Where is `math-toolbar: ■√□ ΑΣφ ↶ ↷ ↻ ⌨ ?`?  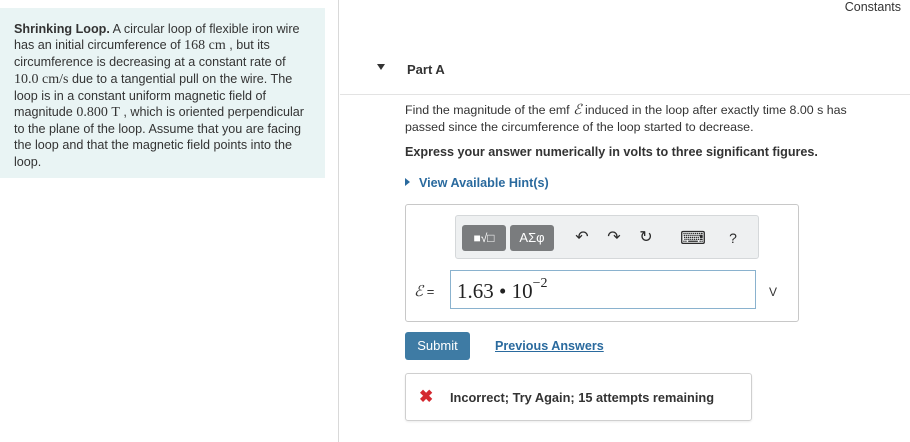
math-toolbar: ■√□ ΑΣφ ↶ ↷ ↻ ⌨ ? is located at coordinates (607, 237).